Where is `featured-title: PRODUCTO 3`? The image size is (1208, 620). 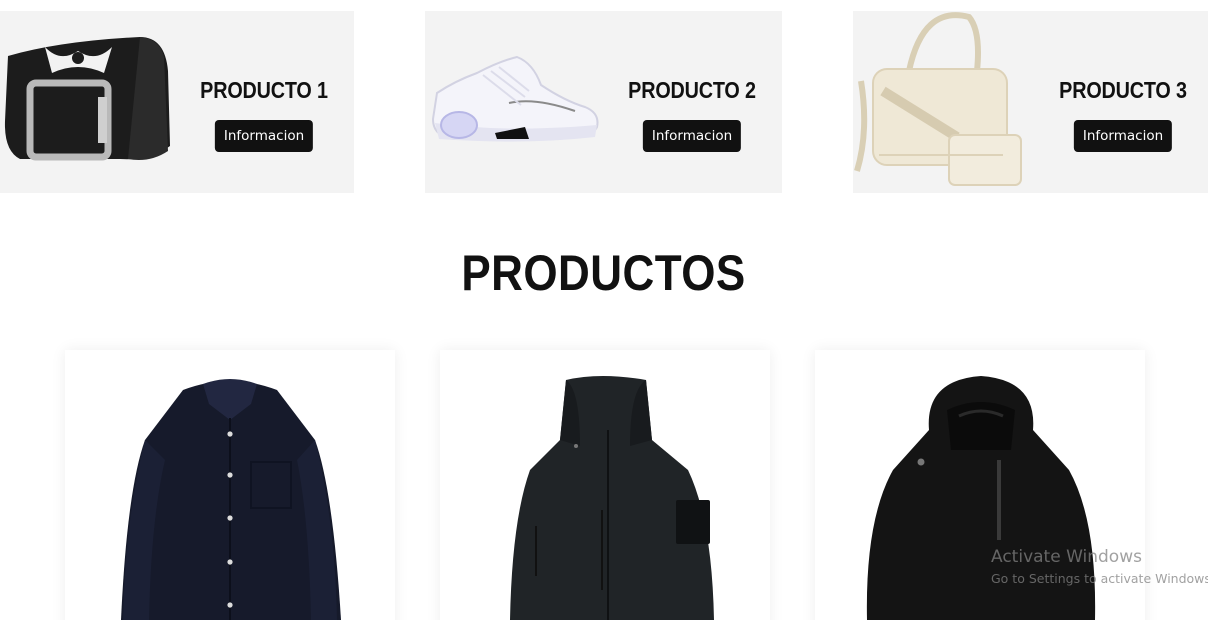 featured-title: PRODUCTO 3 is located at coordinates (1123, 90).